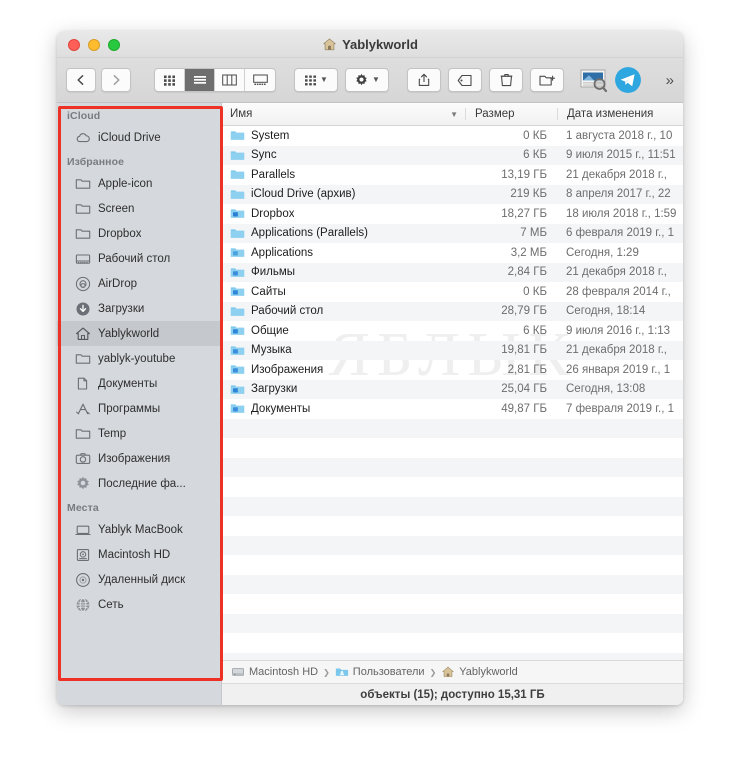  What do you see at coordinates (139, 137) in the screenshot?
I see `sidebar-item-icloud-drive: iCloud Drive` at bounding box center [139, 137].